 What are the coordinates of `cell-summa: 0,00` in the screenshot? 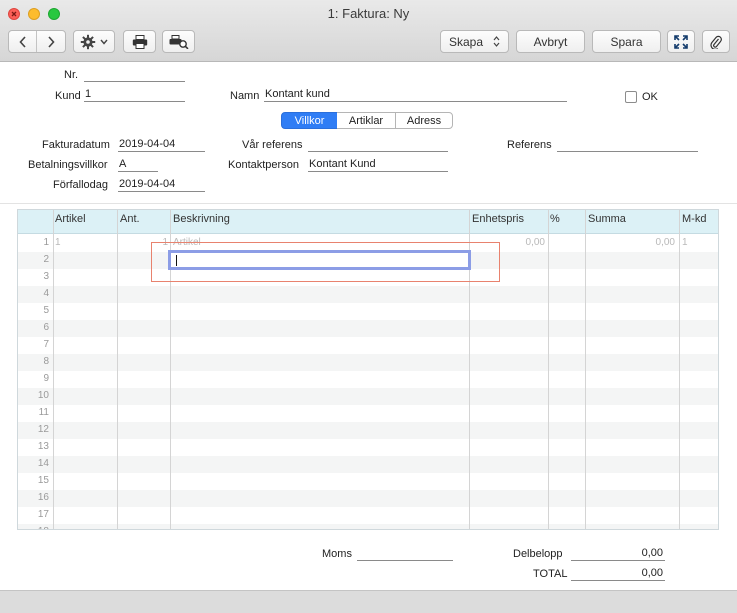 It's located at (630, 242).